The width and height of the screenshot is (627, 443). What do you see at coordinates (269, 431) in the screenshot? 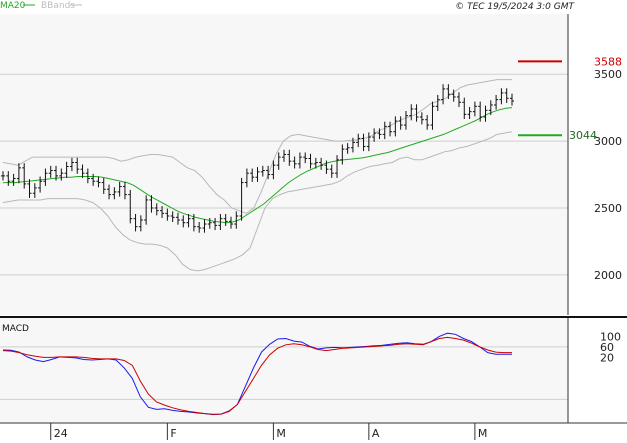
I see `time-axis: 24 F M A M` at bounding box center [269, 431].